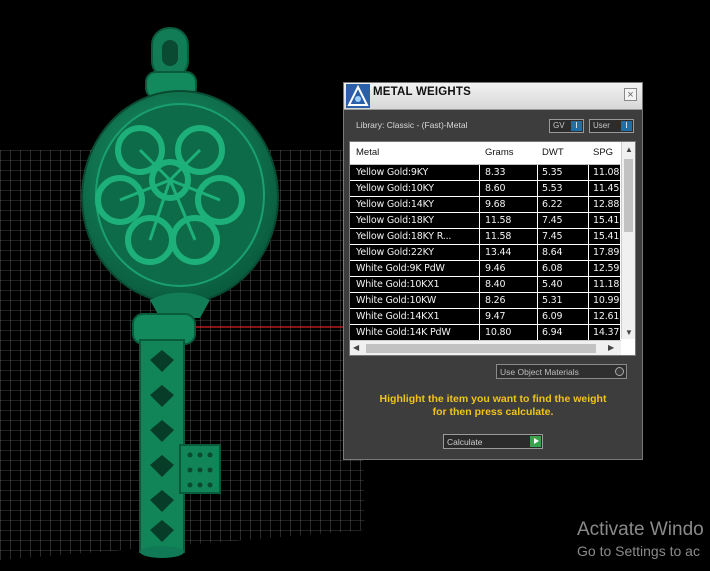  Describe the element at coordinates (495, 316) in the screenshot. I see `cell-grams: 9.47` at that location.